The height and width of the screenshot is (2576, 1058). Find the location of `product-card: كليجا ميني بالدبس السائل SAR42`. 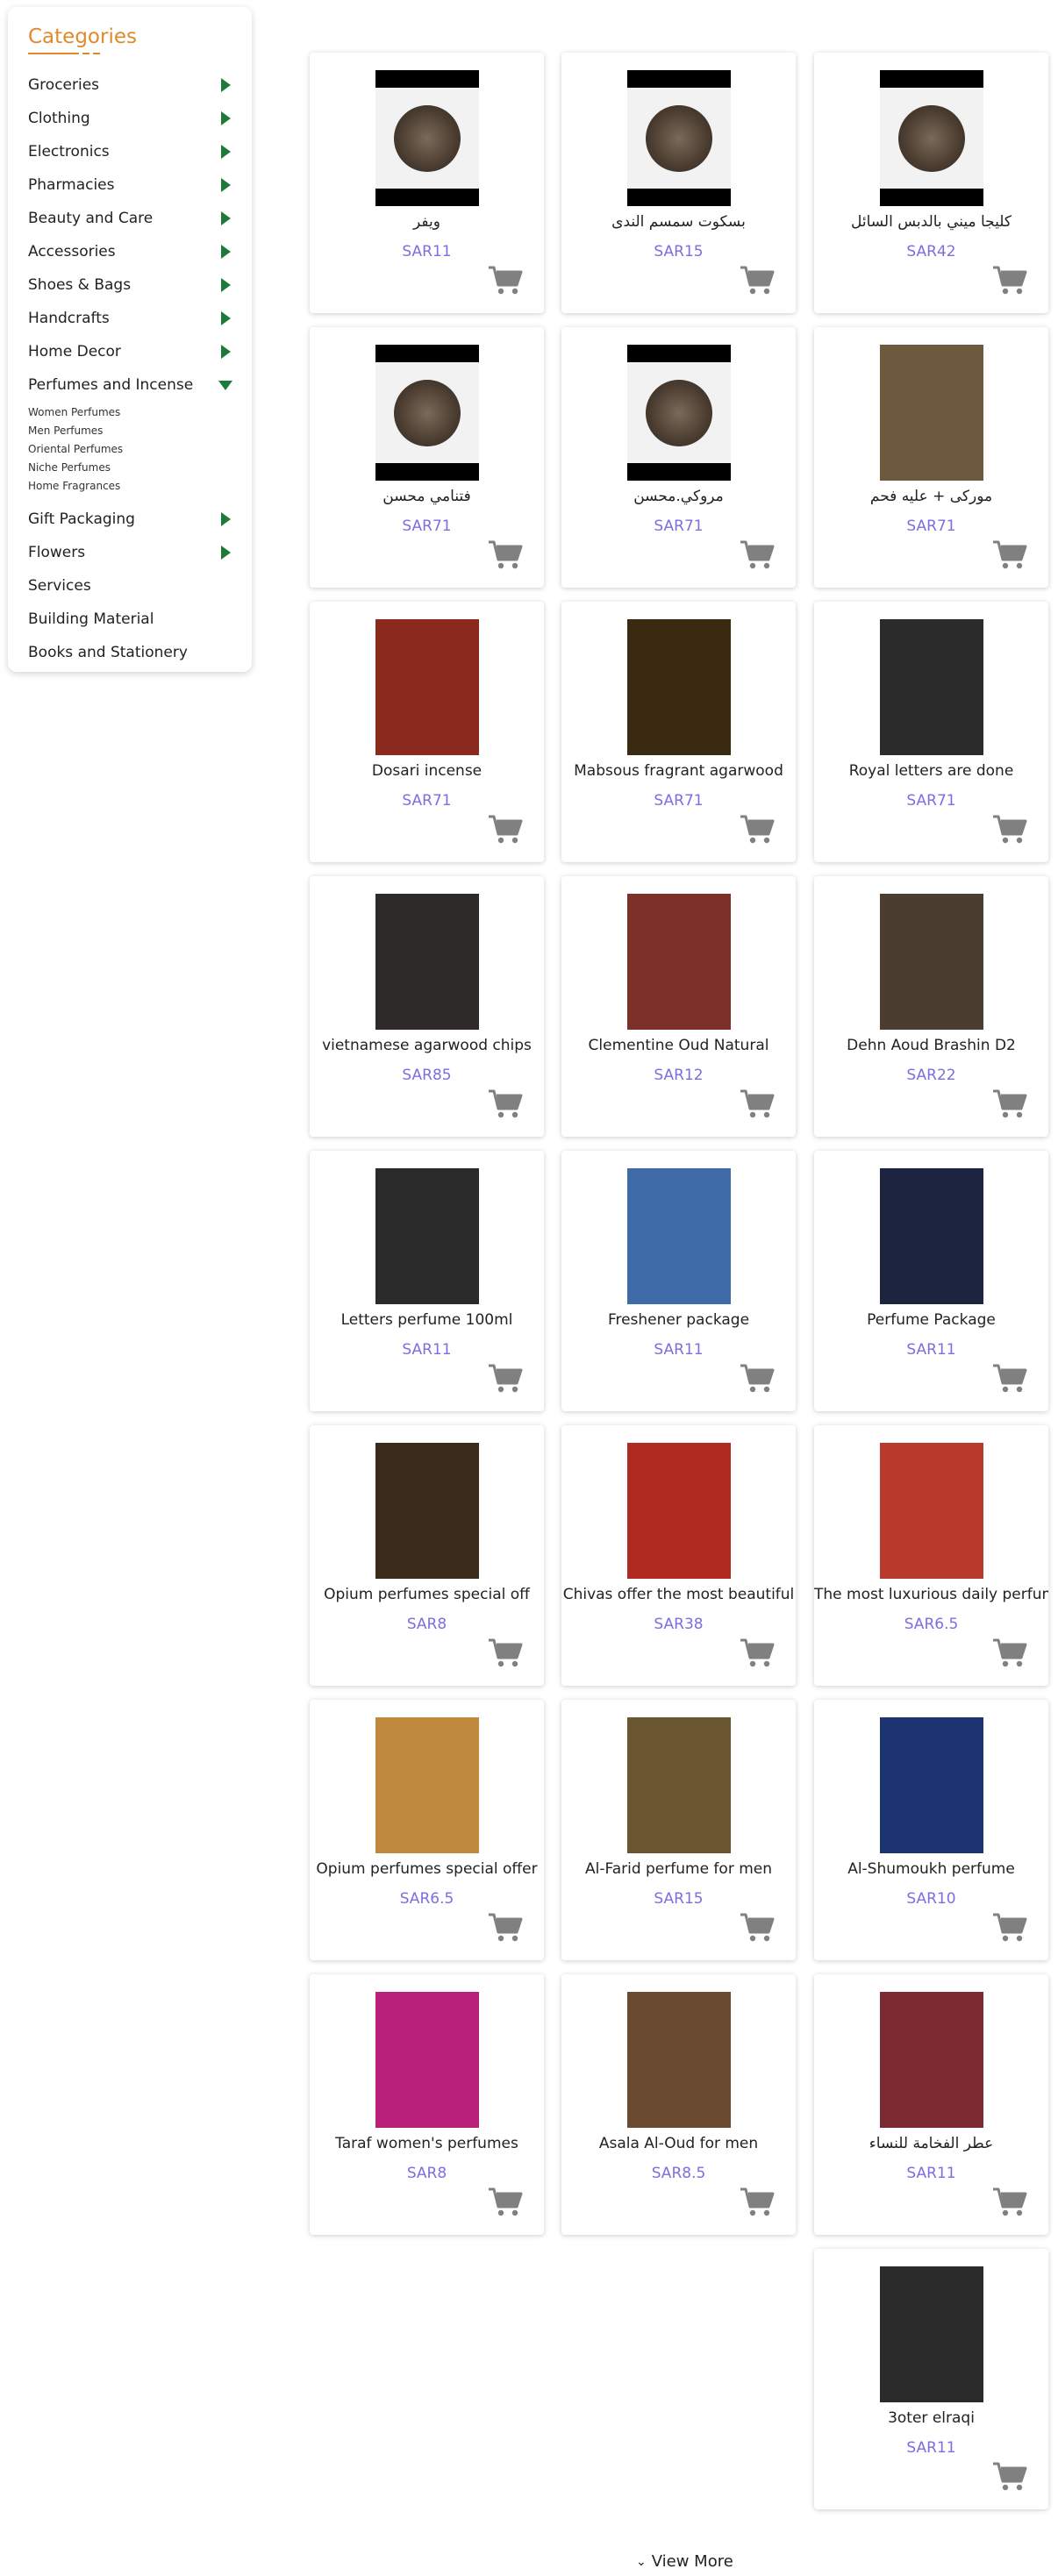

product-card: كليجا ميني بالدبس السائل SAR42 is located at coordinates (931, 183).